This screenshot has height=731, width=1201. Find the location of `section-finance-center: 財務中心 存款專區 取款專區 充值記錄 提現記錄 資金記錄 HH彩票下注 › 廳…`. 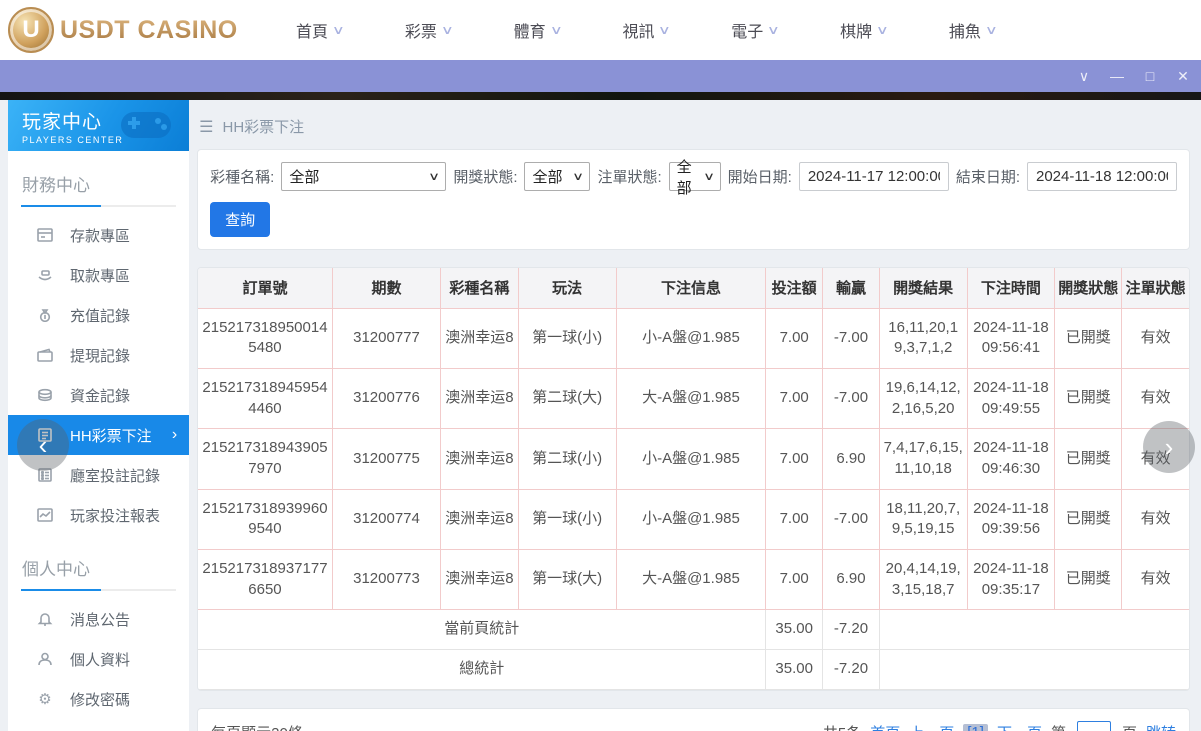

section-finance-center: 財務中心 存款專區 取款專區 充值記錄 提現記錄 資金記錄 HH彩票下注 › 廳… is located at coordinates (99, 351).